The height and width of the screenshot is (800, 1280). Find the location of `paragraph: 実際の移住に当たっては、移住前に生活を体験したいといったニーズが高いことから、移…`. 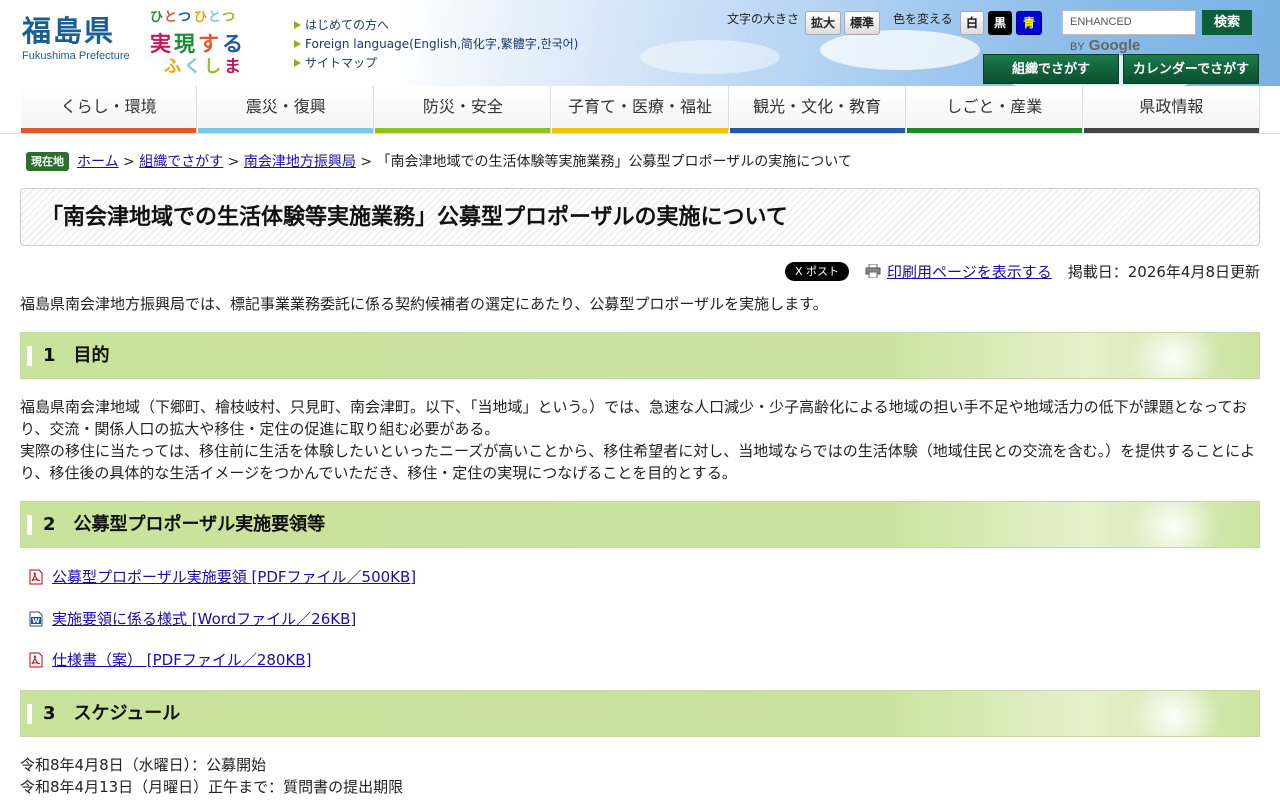

paragraph: 実際の移住に当たっては、移住前に生活を体験したいといったニーズが高いことから、移… is located at coordinates (638, 462).